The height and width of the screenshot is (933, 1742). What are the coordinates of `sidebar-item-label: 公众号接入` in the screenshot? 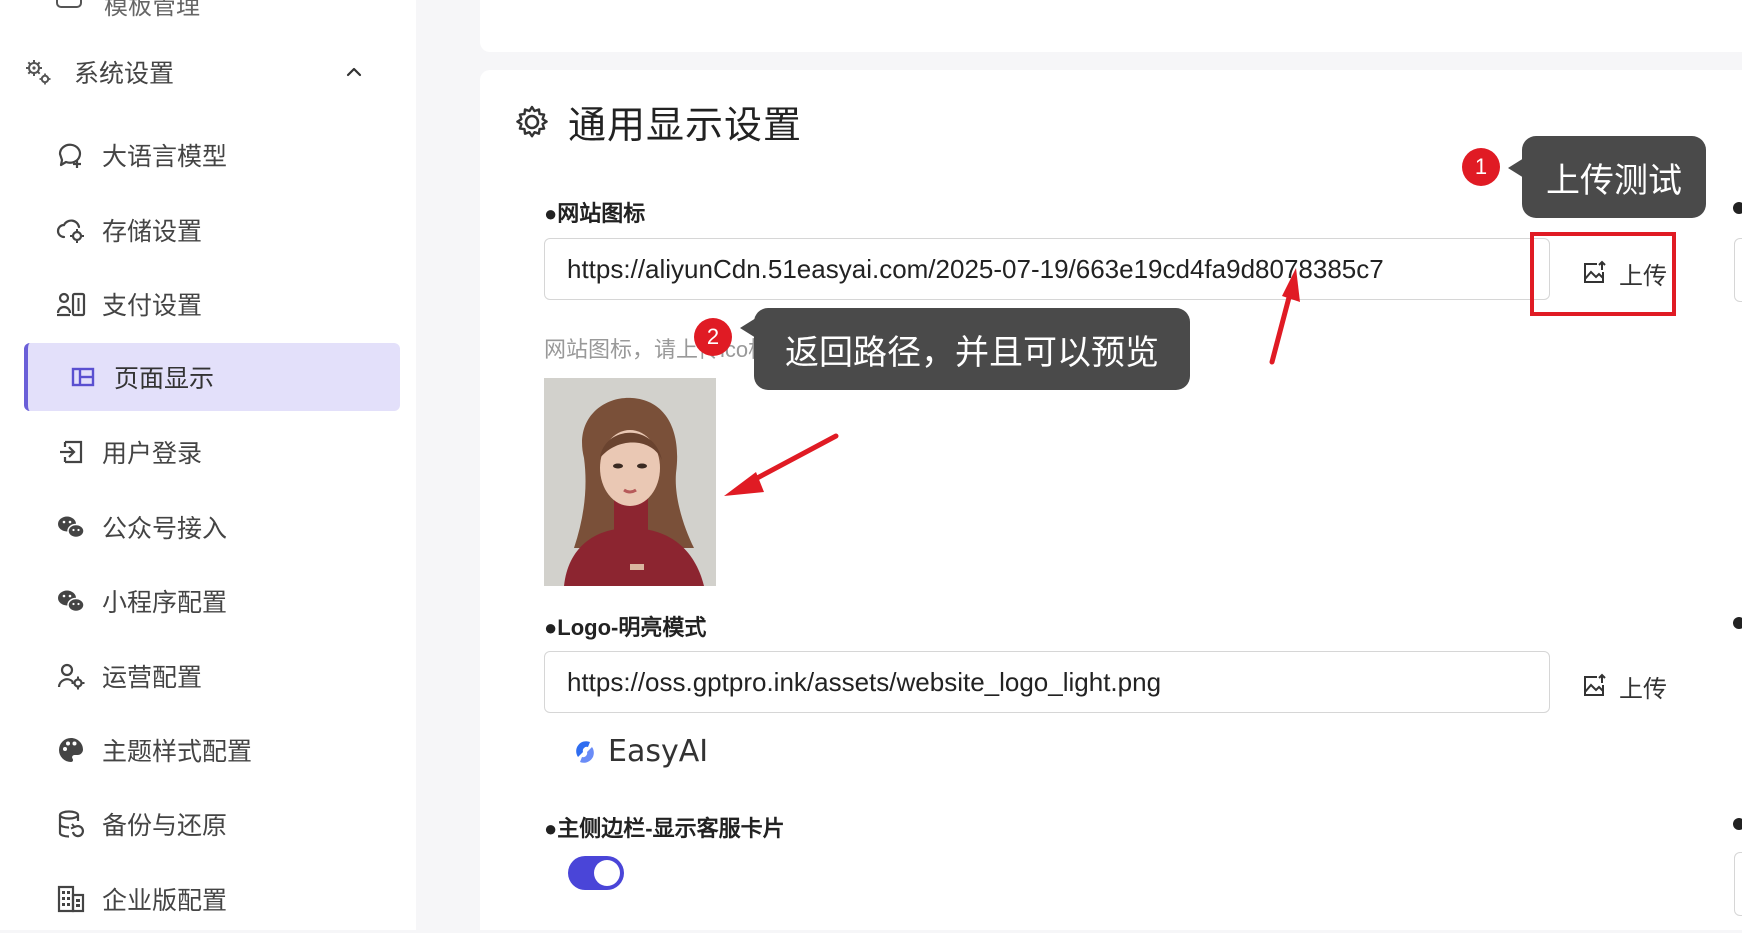 It's located at (165, 529).